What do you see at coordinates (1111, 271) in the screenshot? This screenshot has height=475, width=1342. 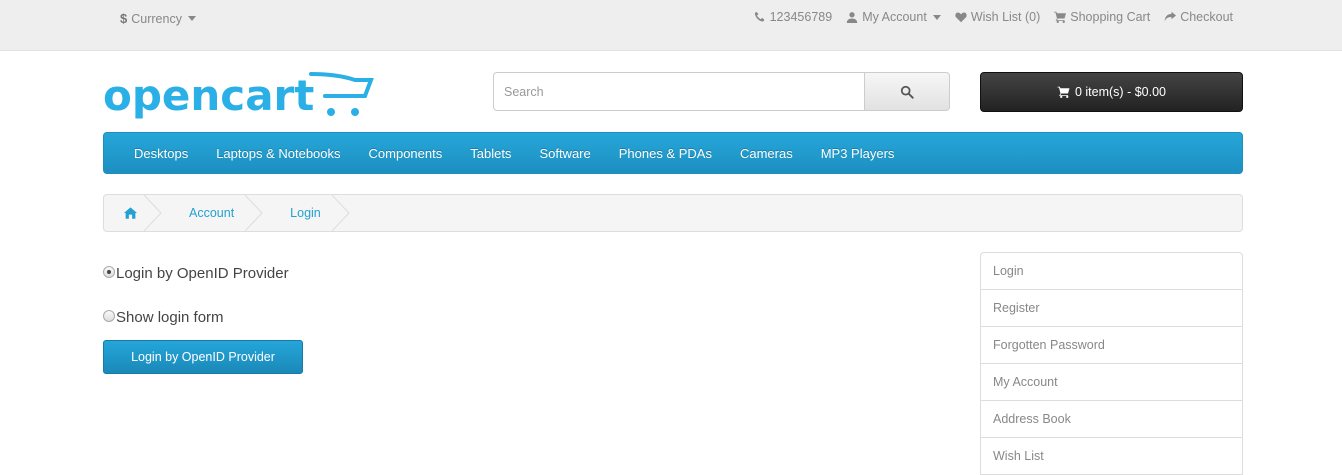 I see `sidebar-item-login: Login` at bounding box center [1111, 271].